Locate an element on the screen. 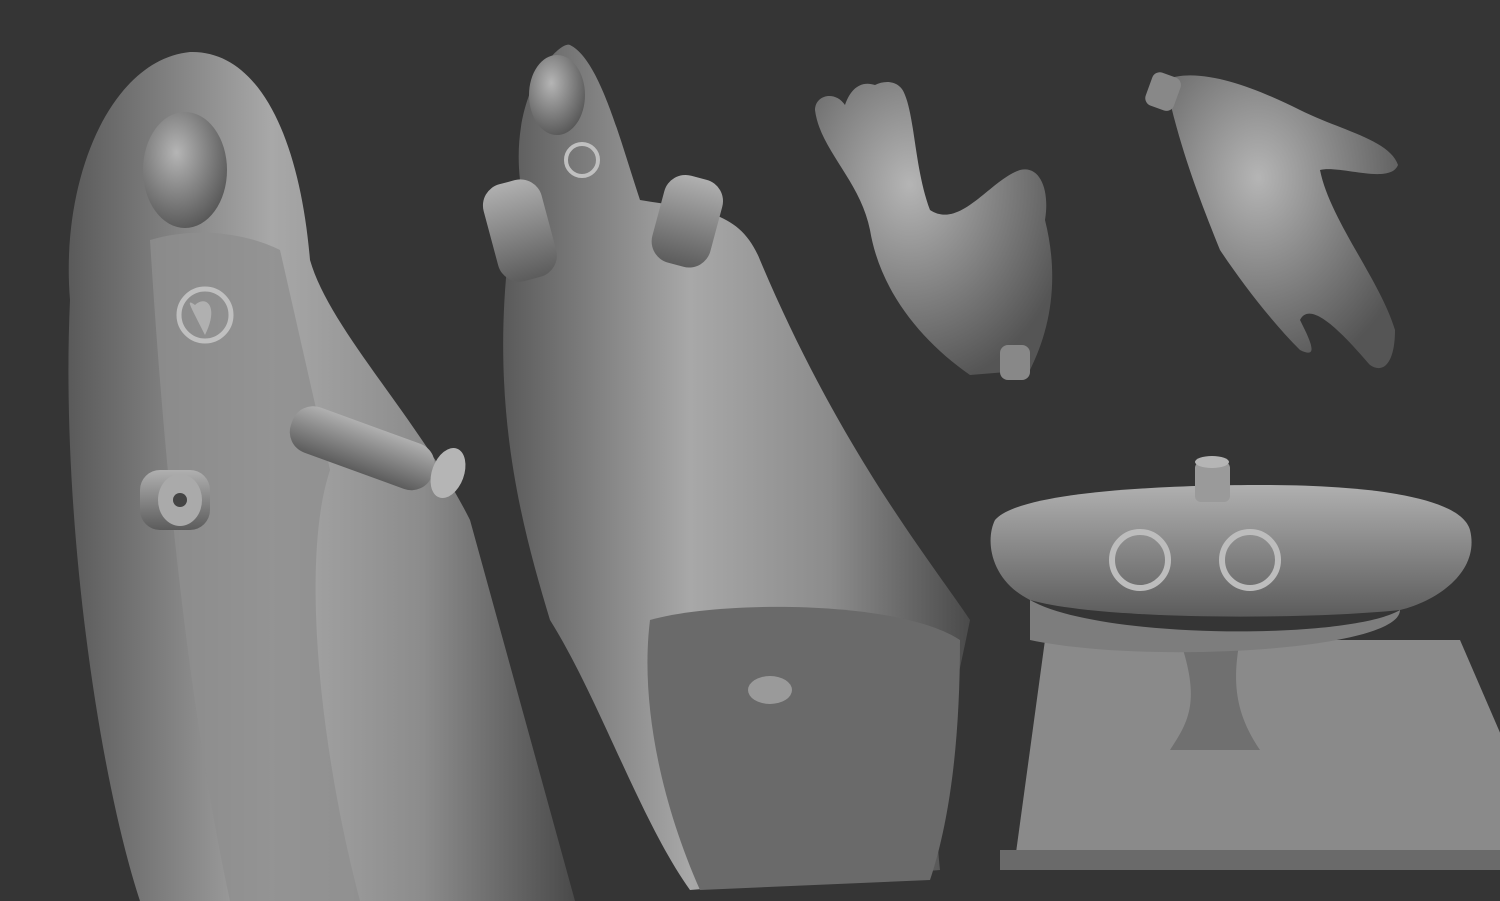 This screenshot has height=901, width=1500. statue-top-face is located at coordinates (557, 95).